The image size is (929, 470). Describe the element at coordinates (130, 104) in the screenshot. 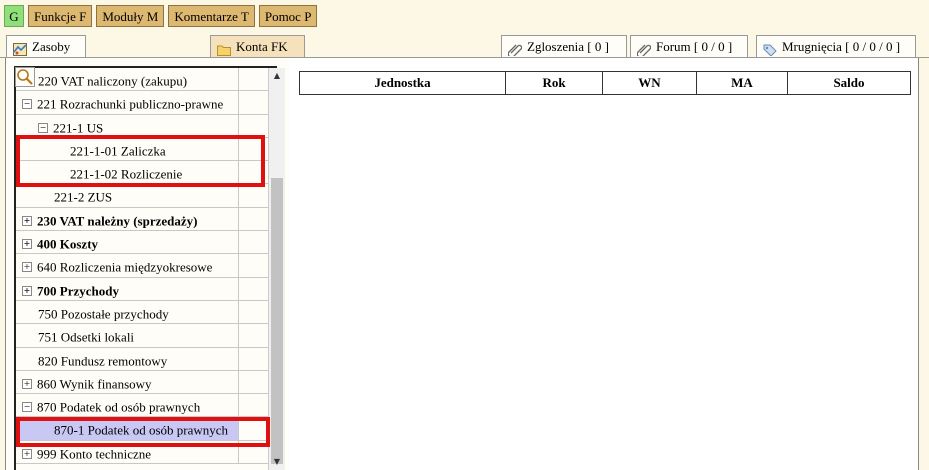

I see `tree-row-label: 221 Rozrachunki publiczno-prawne` at that location.